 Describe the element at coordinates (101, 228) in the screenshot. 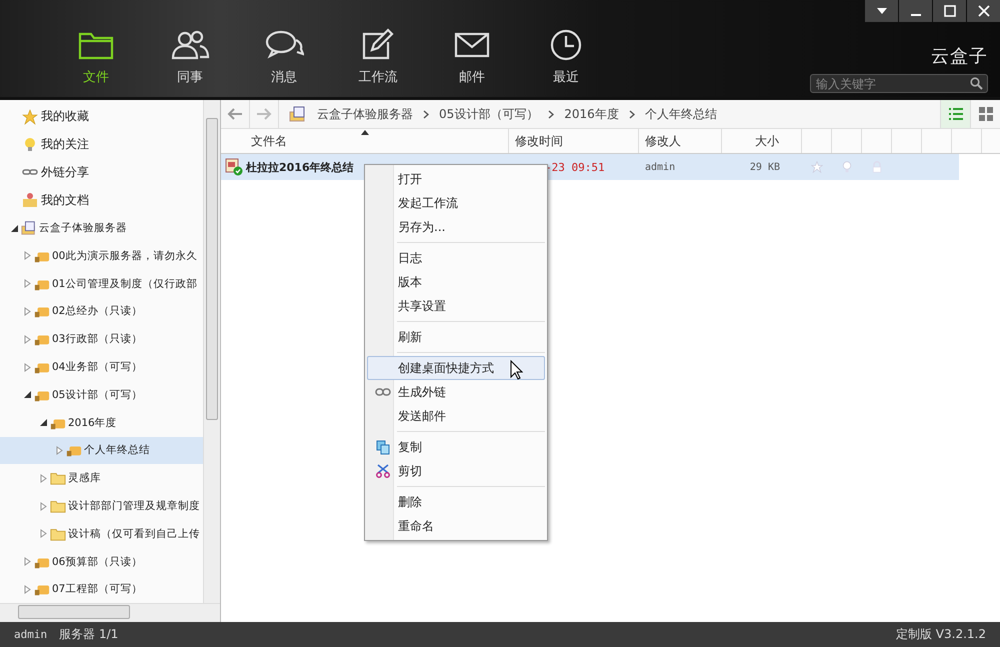

I see `tree-item: 云盒子体验服务器` at that location.